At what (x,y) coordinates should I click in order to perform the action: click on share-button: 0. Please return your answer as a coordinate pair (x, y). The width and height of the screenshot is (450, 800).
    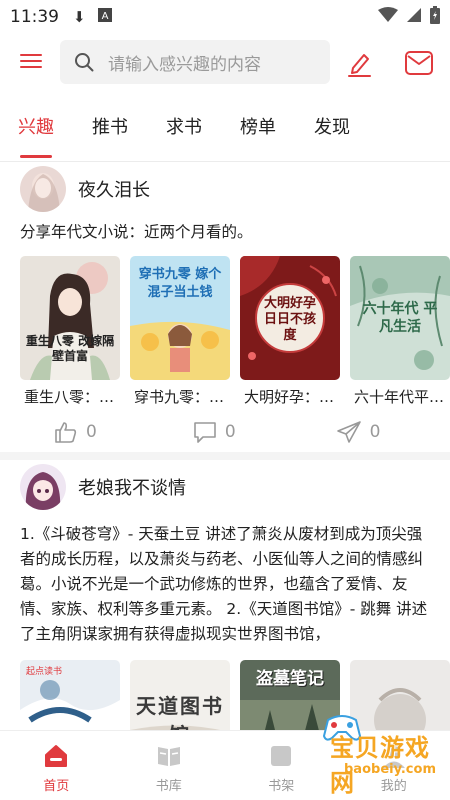
    Looking at the image, I should click on (358, 432).